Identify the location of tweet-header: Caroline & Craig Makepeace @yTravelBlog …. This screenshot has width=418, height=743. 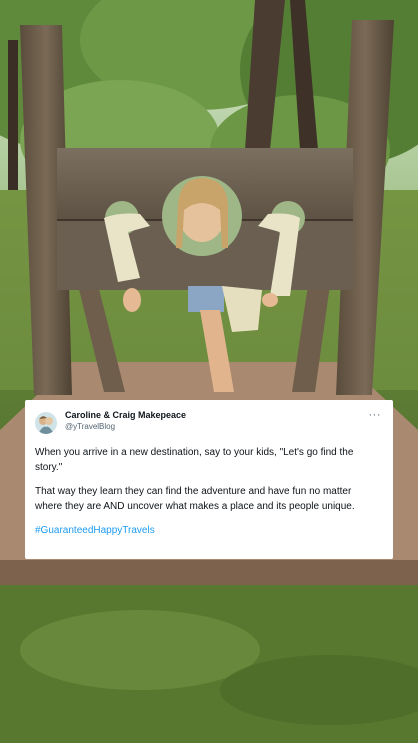
(208, 425).